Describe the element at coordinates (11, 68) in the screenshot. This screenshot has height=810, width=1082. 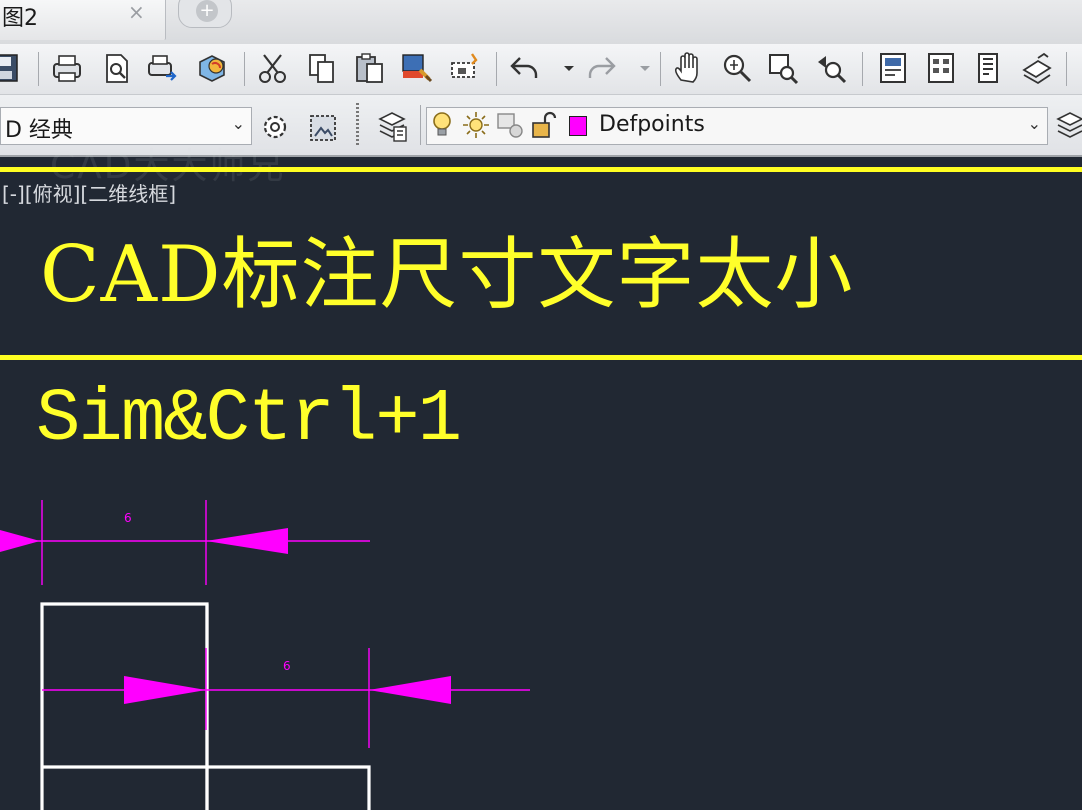
I see `save-icon` at that location.